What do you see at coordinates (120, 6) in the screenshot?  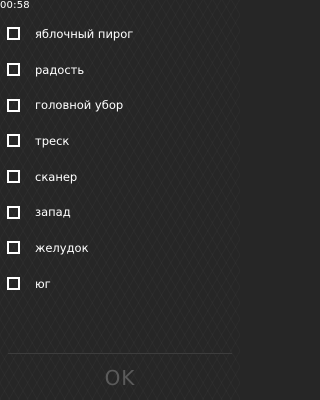 I see `status-bar: 00:58` at bounding box center [120, 6].